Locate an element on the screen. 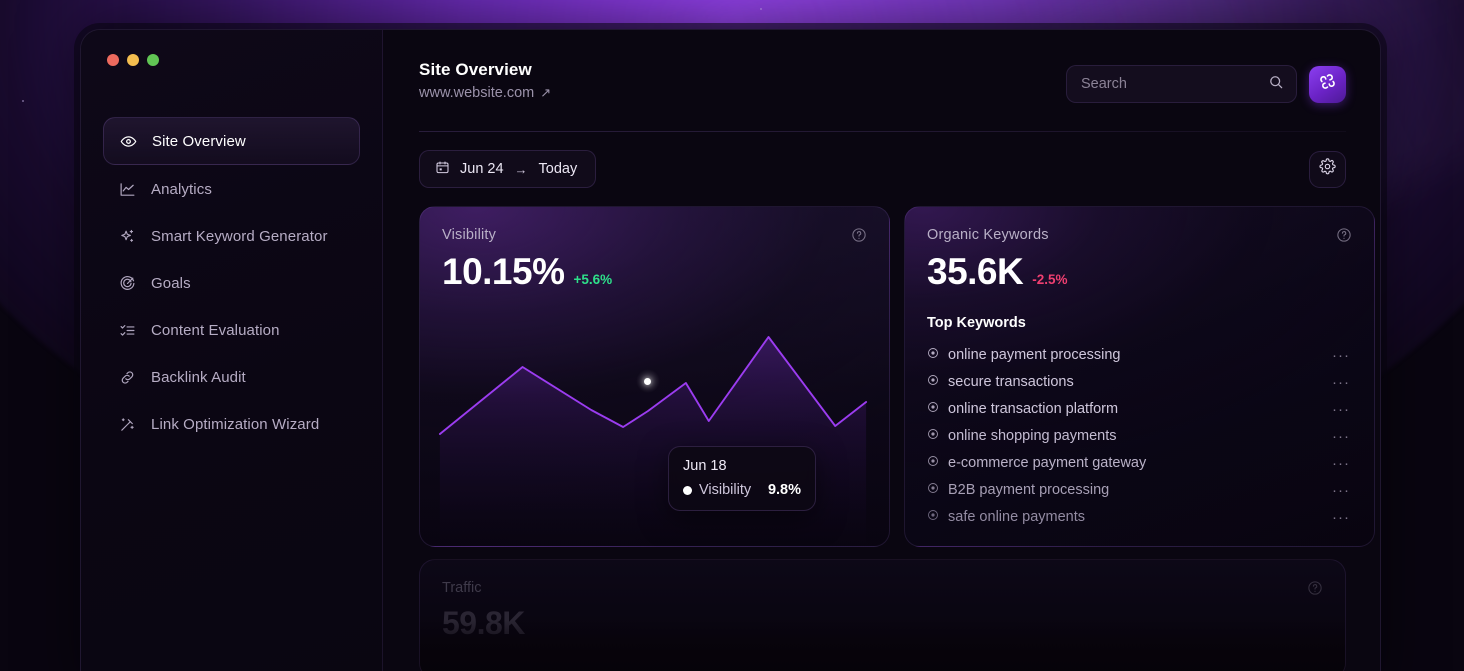 Image resolution: width=1464 pixels, height=671 pixels. keyword-text: e-commerce payment gateway is located at coordinates (1047, 463).